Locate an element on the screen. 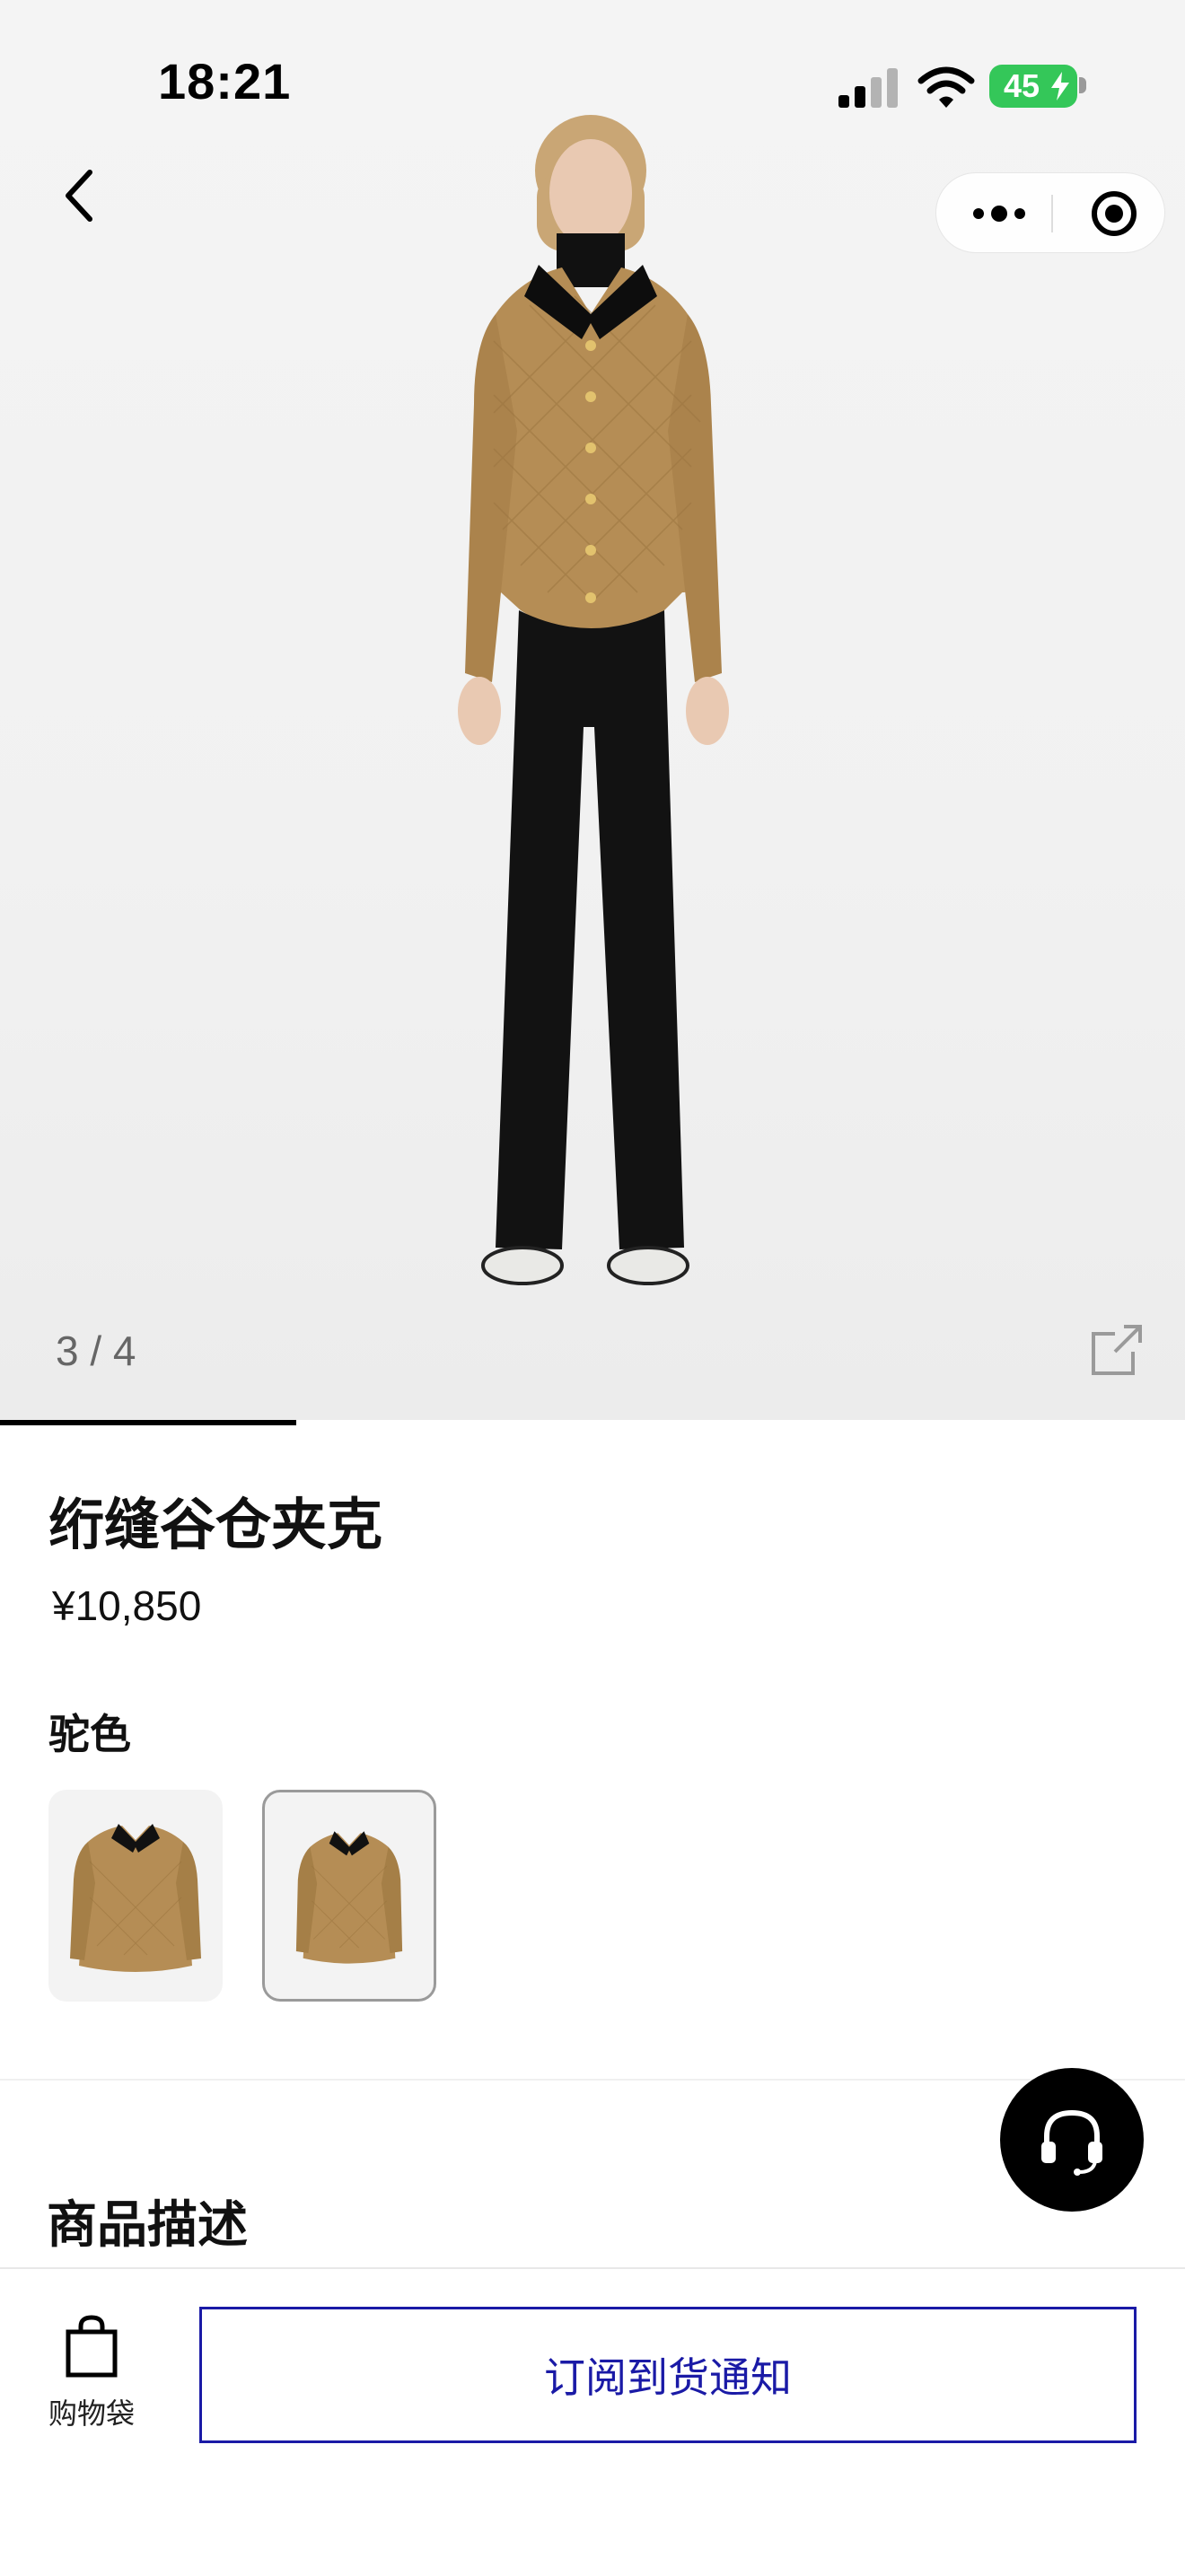 The image size is (1185, 2576). battery-level: 45 is located at coordinates (1021, 85).